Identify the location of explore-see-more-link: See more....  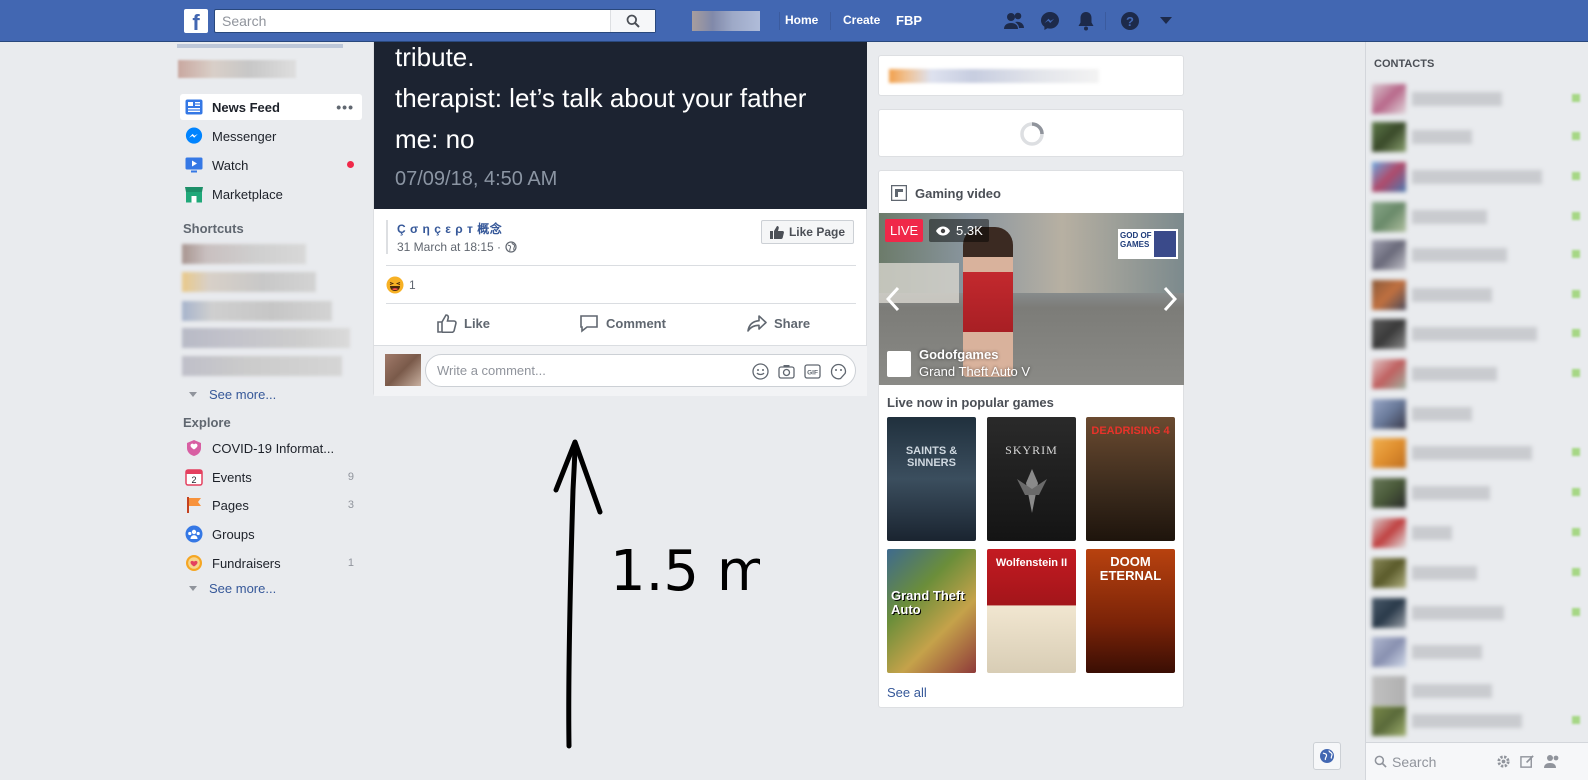
(232, 588).